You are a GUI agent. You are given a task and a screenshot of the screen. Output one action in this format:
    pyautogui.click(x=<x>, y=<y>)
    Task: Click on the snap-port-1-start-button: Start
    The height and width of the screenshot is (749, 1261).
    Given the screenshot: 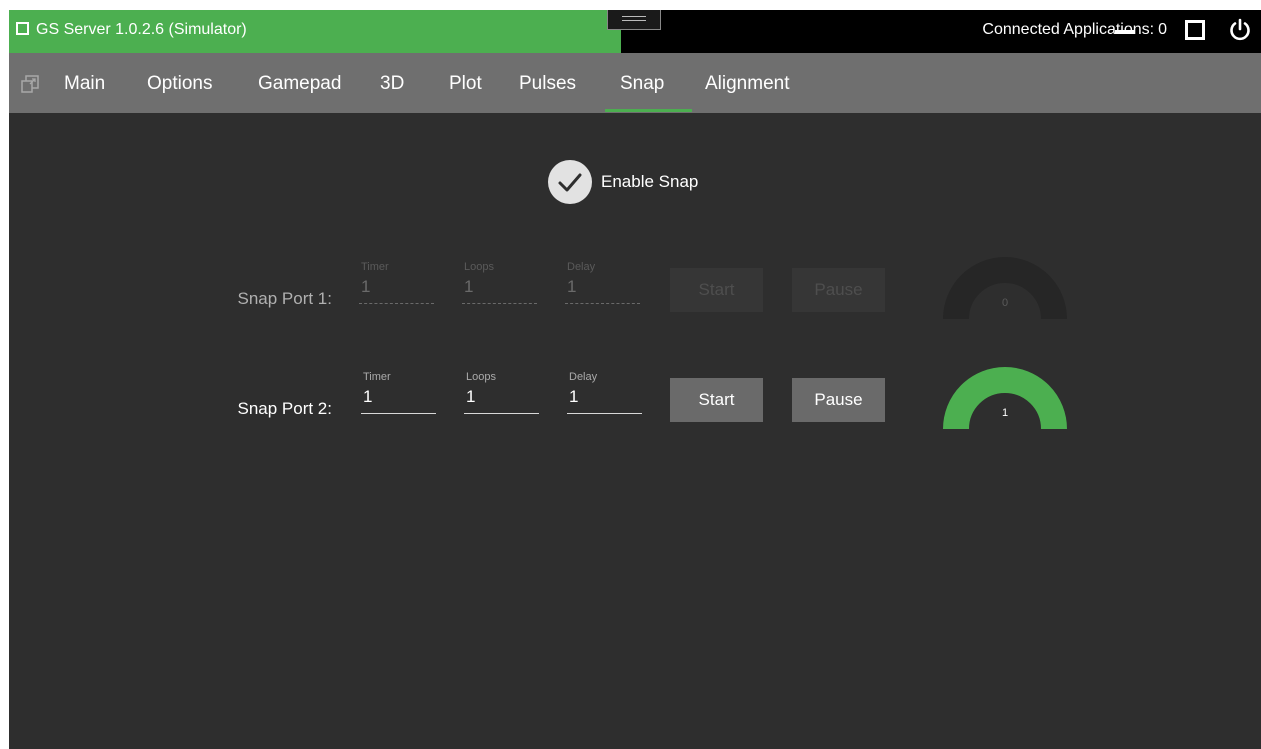 What is the action you would take?
    pyautogui.click(x=716, y=290)
    